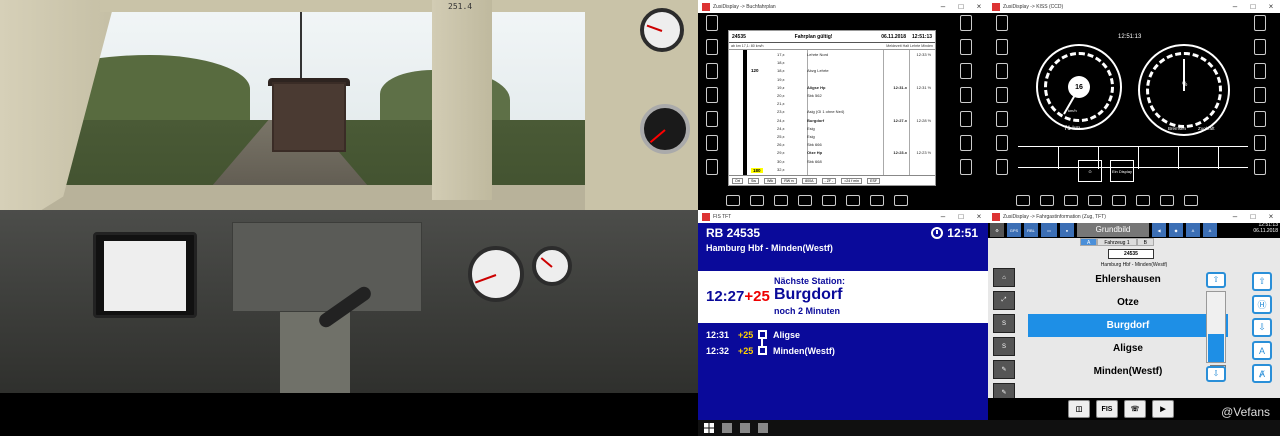 Image resolution: width=1280 pixels, height=436 pixels. I want to click on tab-vehicle: Fahrzeug 1, so click(1117, 242).